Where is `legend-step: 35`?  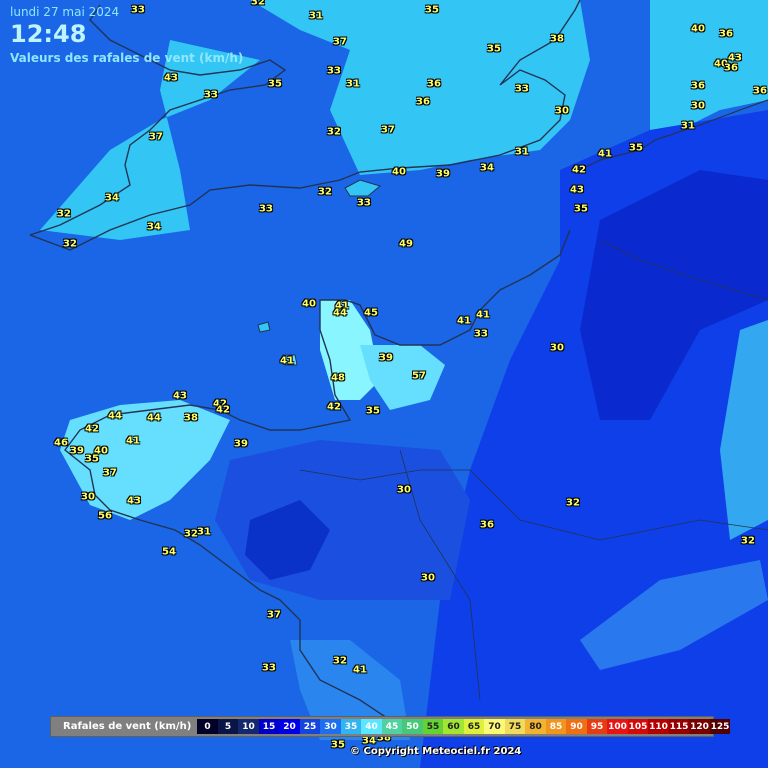 legend-step: 35 is located at coordinates (351, 726).